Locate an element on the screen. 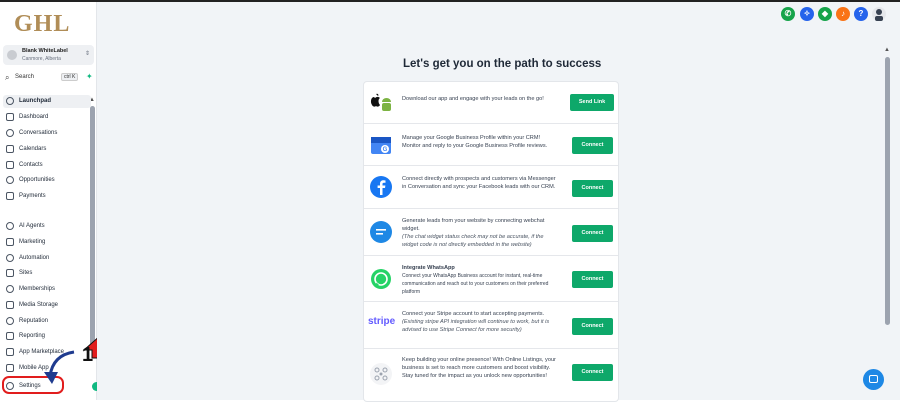 This screenshot has width=900, height=402. calendar-icon is located at coordinates (10, 149).